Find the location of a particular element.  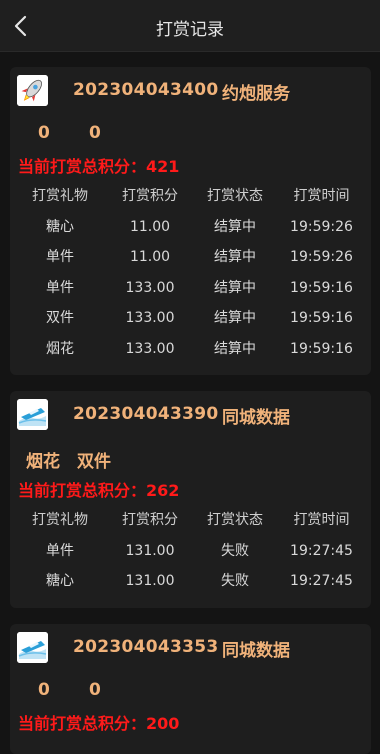

bet-value: 烟花 is located at coordinates (43, 462).